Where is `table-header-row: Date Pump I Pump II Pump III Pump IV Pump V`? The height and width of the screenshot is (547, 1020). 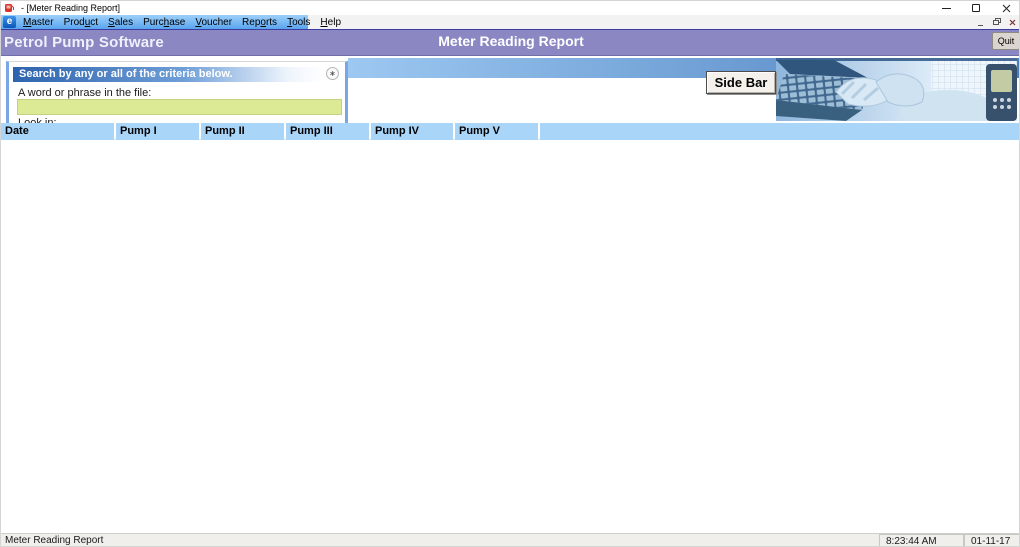 table-header-row: Date Pump I Pump II Pump III Pump IV Pump V is located at coordinates (510, 131).